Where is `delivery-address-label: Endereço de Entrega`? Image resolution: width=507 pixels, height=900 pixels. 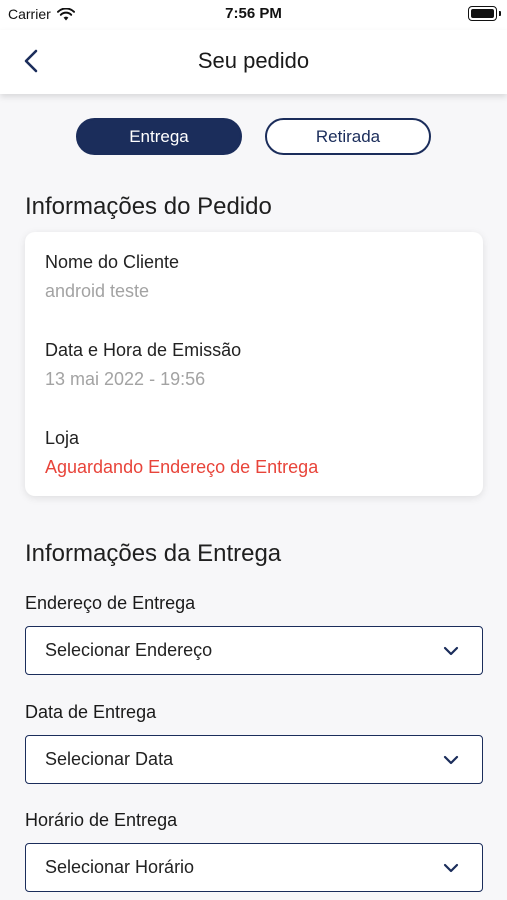
delivery-address-label: Endereço de Entrega is located at coordinates (110, 603).